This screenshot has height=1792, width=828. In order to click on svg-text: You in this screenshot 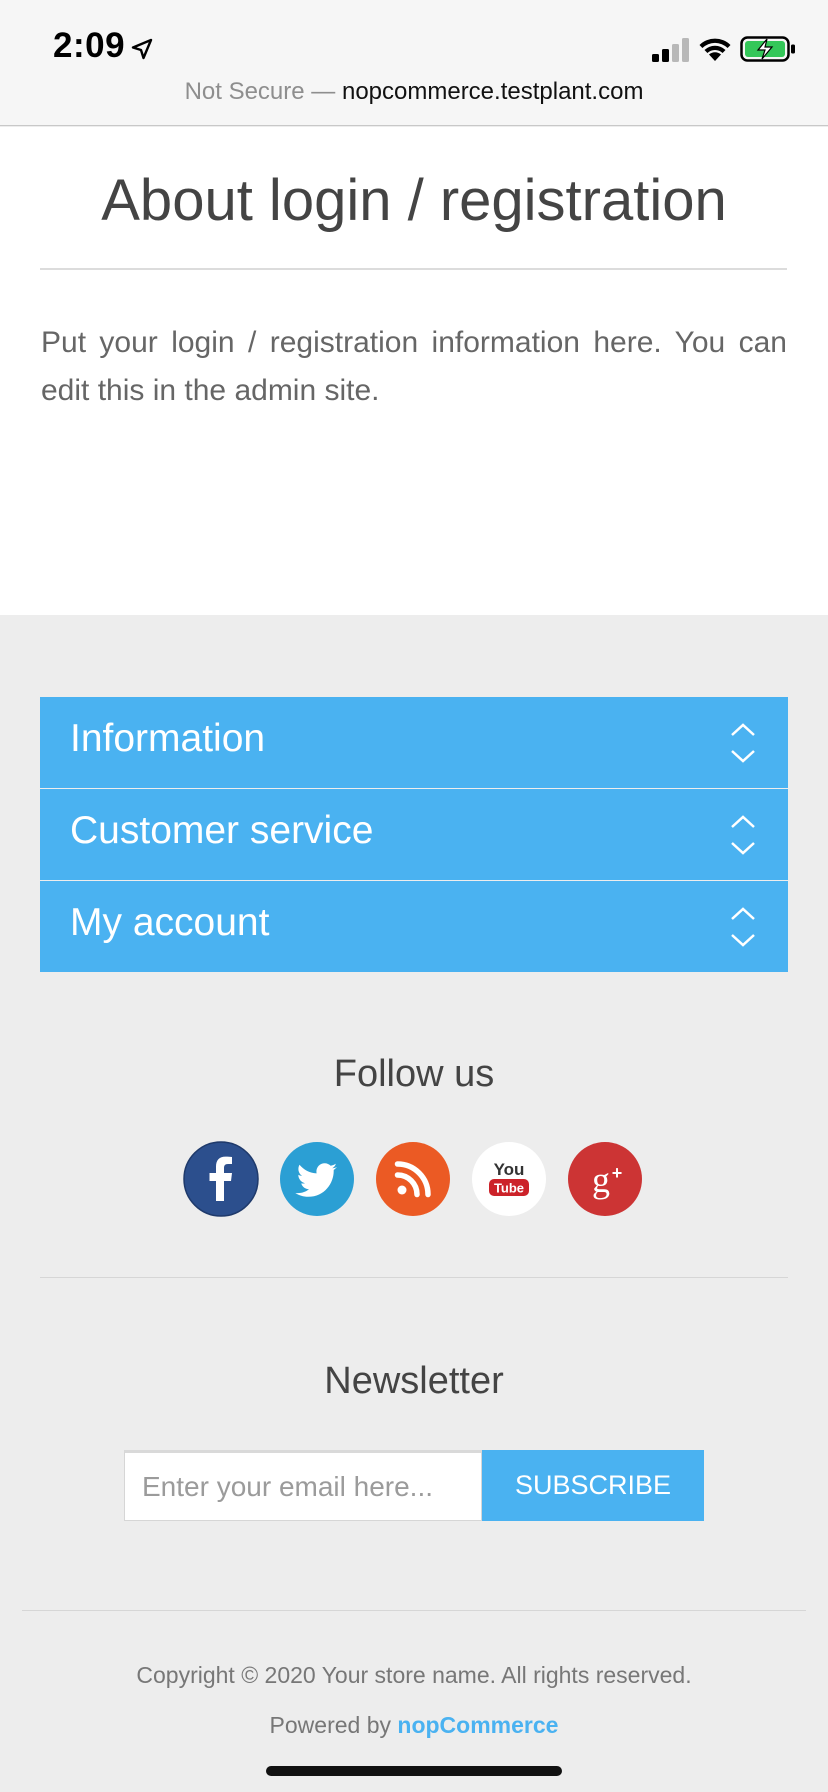, I will do `click(509, 1169)`.